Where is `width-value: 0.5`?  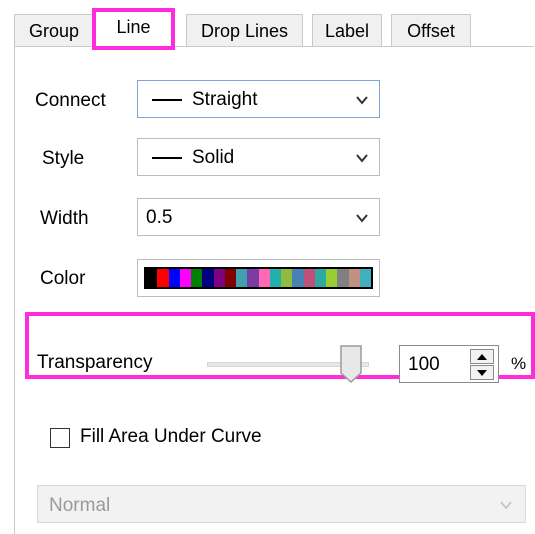 width-value: 0.5 is located at coordinates (159, 217).